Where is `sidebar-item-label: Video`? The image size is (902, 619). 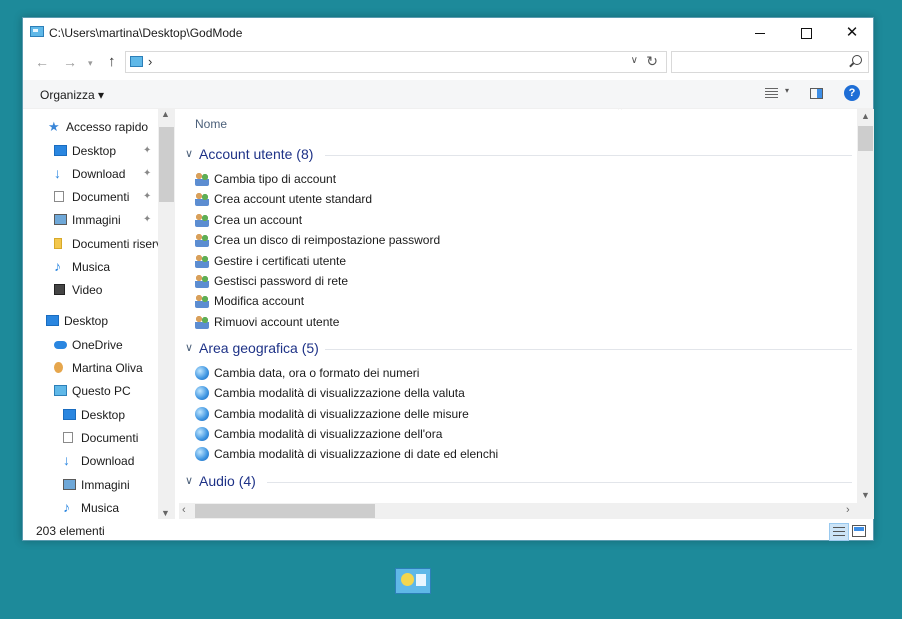 sidebar-item-label: Video is located at coordinates (87, 290).